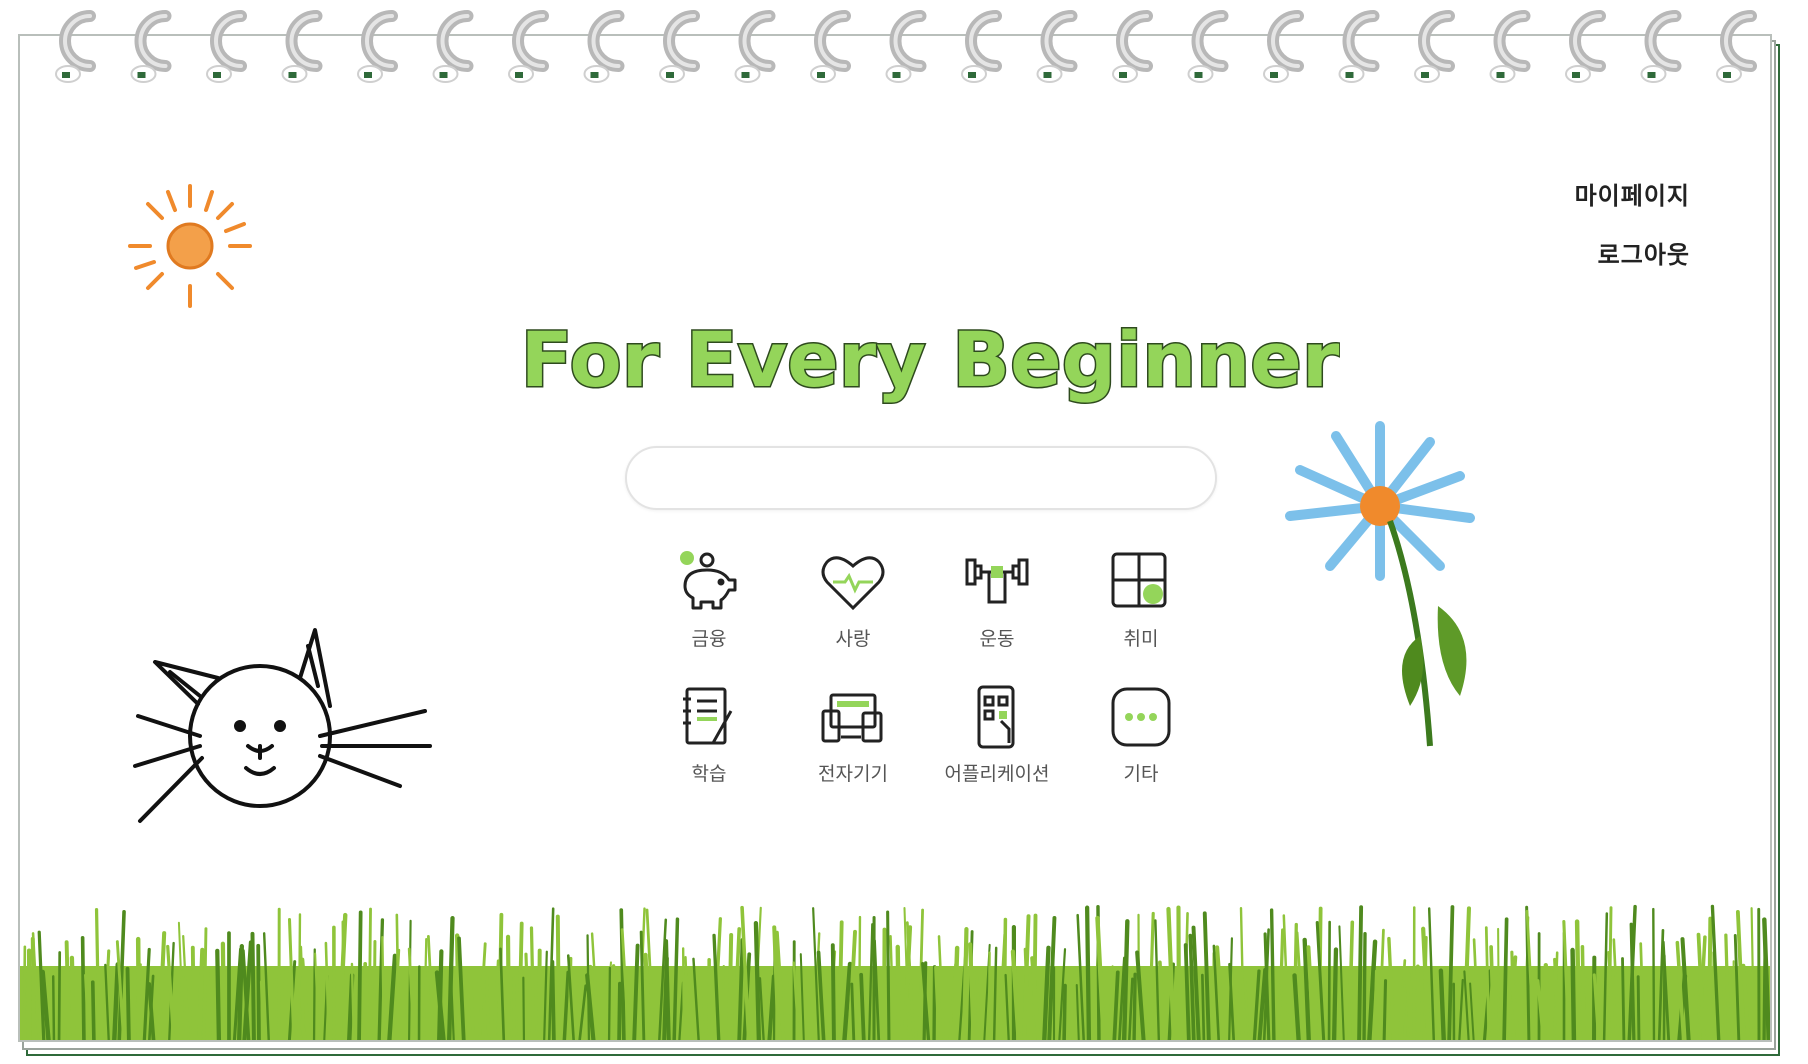  Describe the element at coordinates (852, 718) in the screenshot. I see `devices-icon` at that location.